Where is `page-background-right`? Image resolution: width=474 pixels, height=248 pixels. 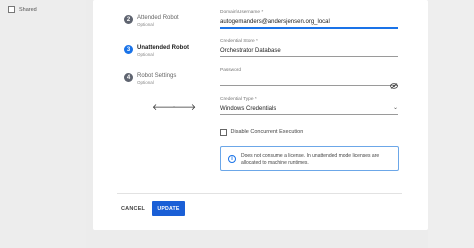 page-background-right is located at coordinates (451, 124).